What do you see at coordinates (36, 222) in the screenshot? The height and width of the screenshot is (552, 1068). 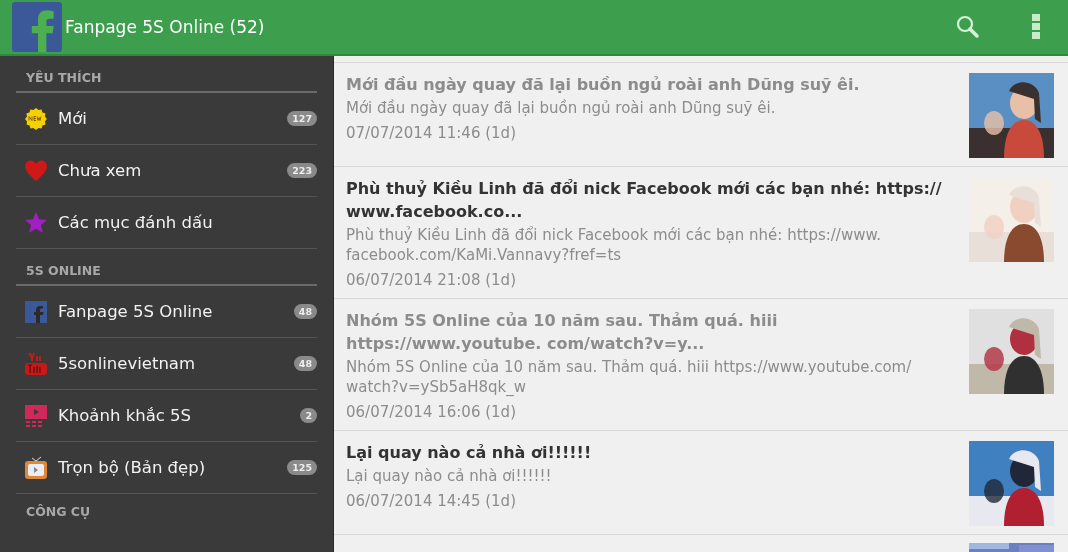 I see `star-icon` at bounding box center [36, 222].